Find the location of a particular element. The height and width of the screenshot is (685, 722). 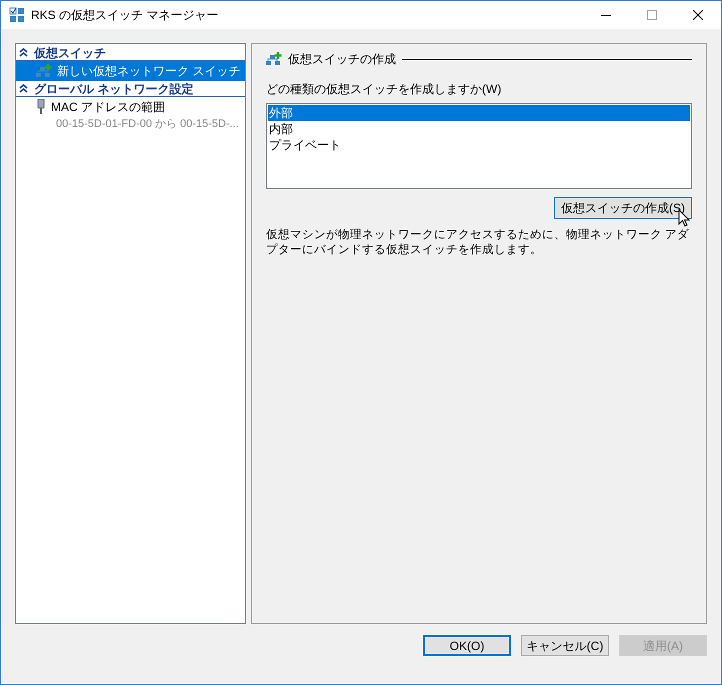

dialog-button: OK(O) is located at coordinates (467, 645).